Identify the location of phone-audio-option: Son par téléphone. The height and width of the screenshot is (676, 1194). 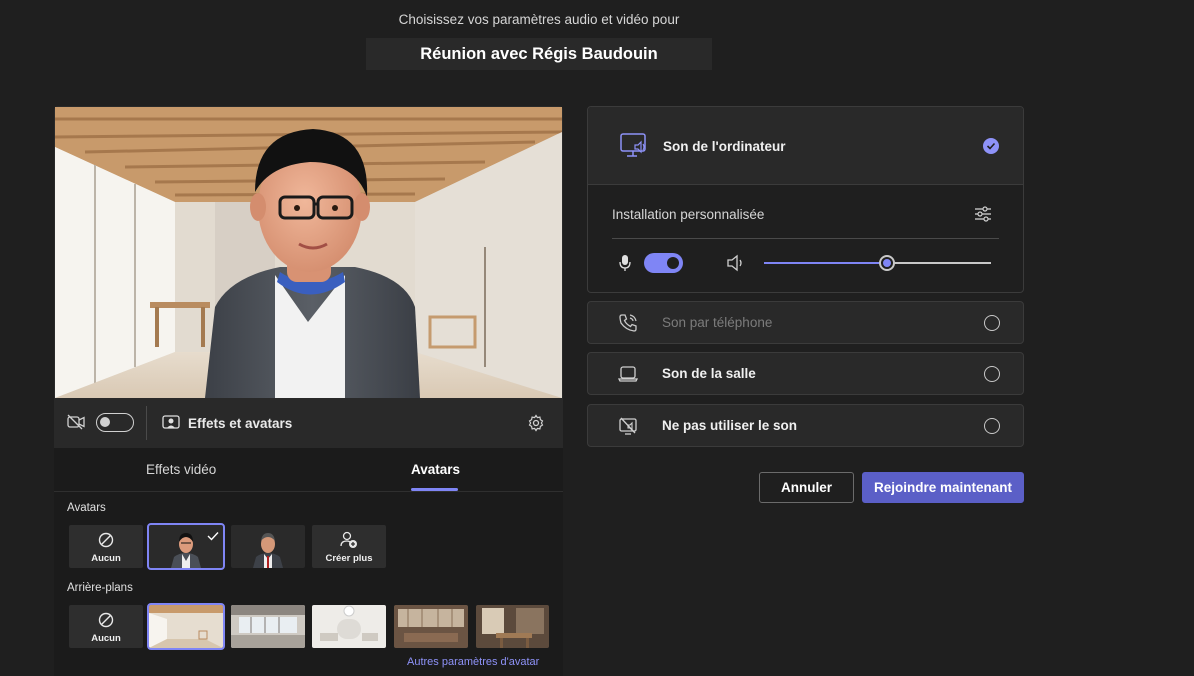
(805, 322).